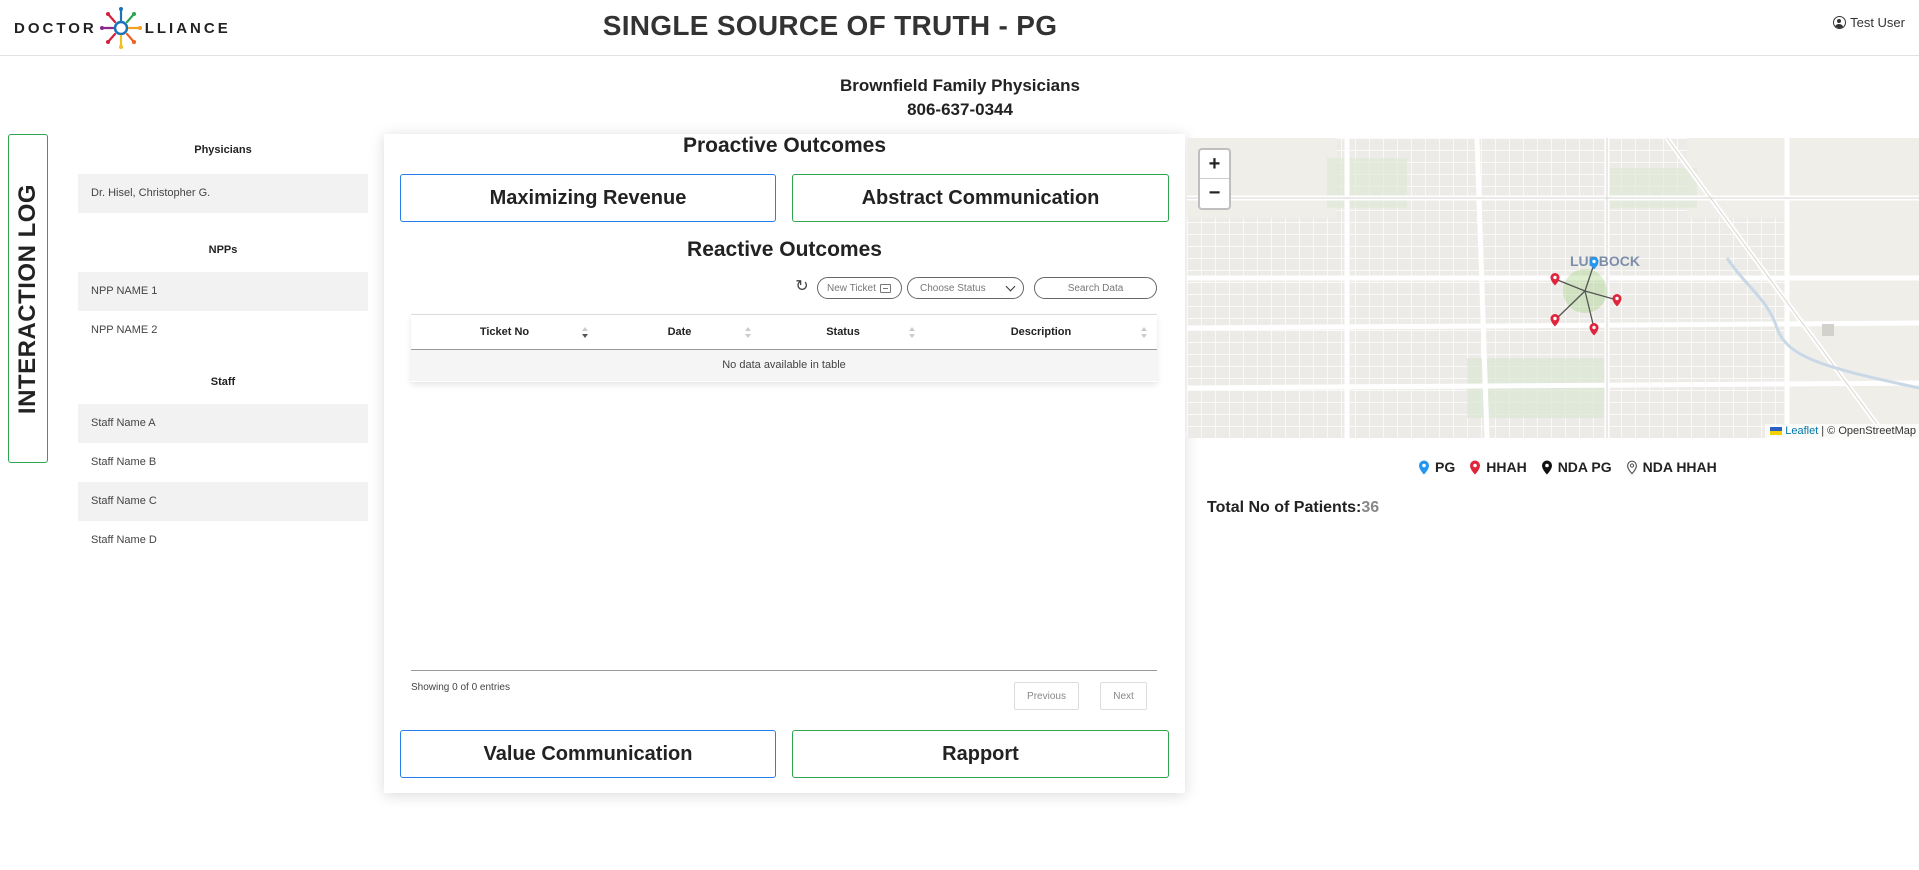 Image resolution: width=1919 pixels, height=870 pixels. I want to click on pin-blue-icon, so click(1424, 467).